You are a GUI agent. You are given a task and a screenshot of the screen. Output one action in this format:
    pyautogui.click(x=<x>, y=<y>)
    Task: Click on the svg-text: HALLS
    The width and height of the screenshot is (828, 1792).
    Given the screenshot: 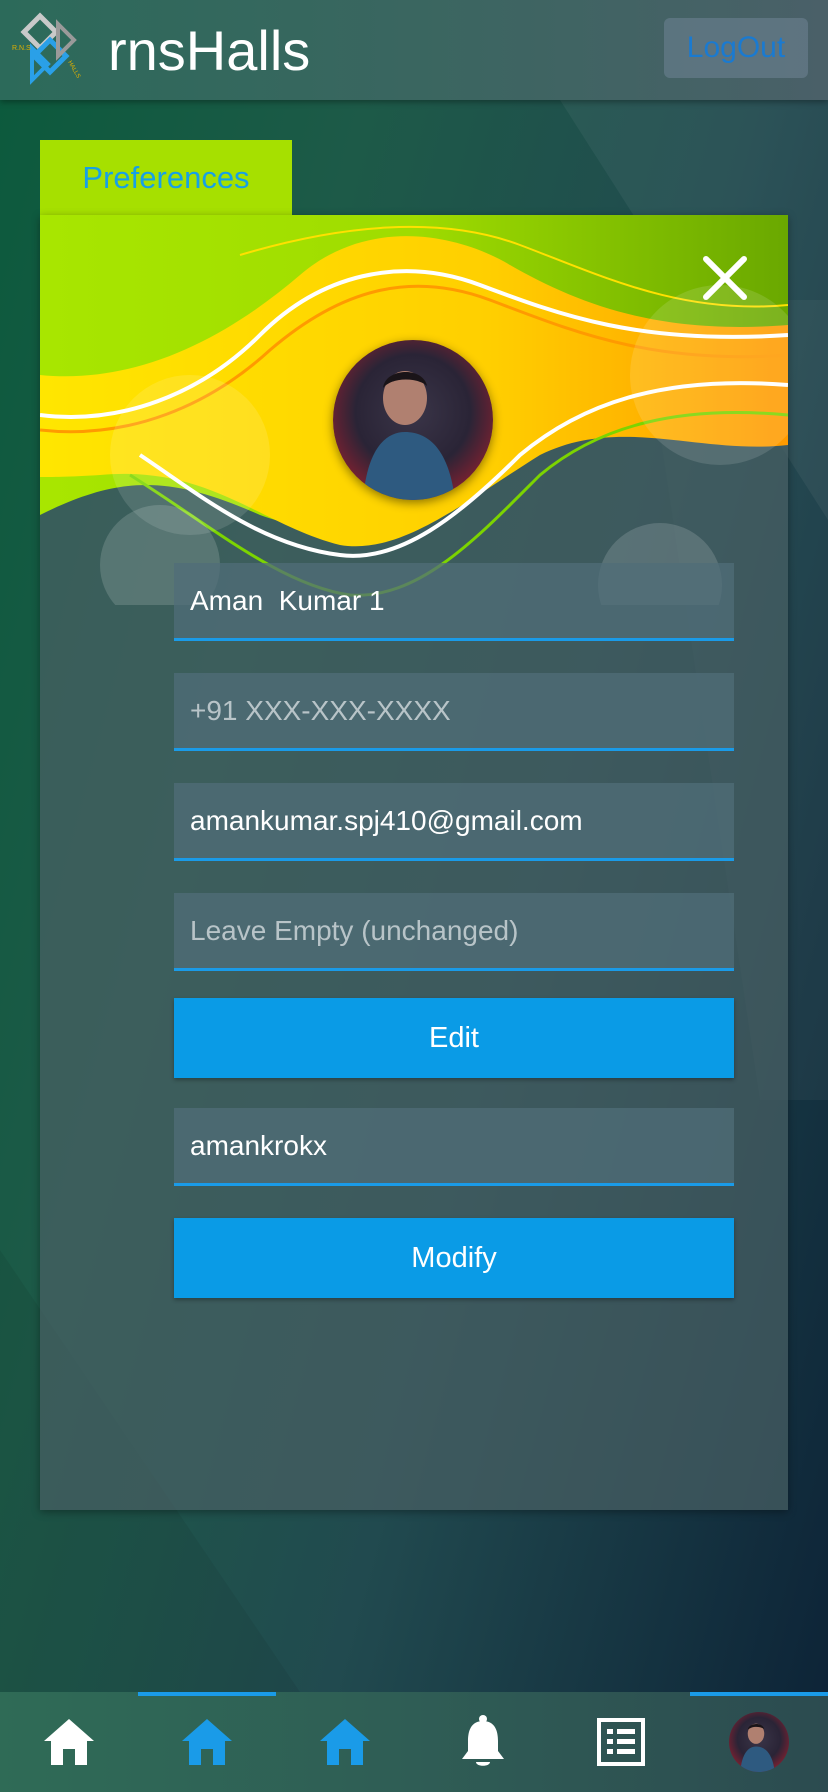 What is the action you would take?
    pyautogui.click(x=73, y=69)
    